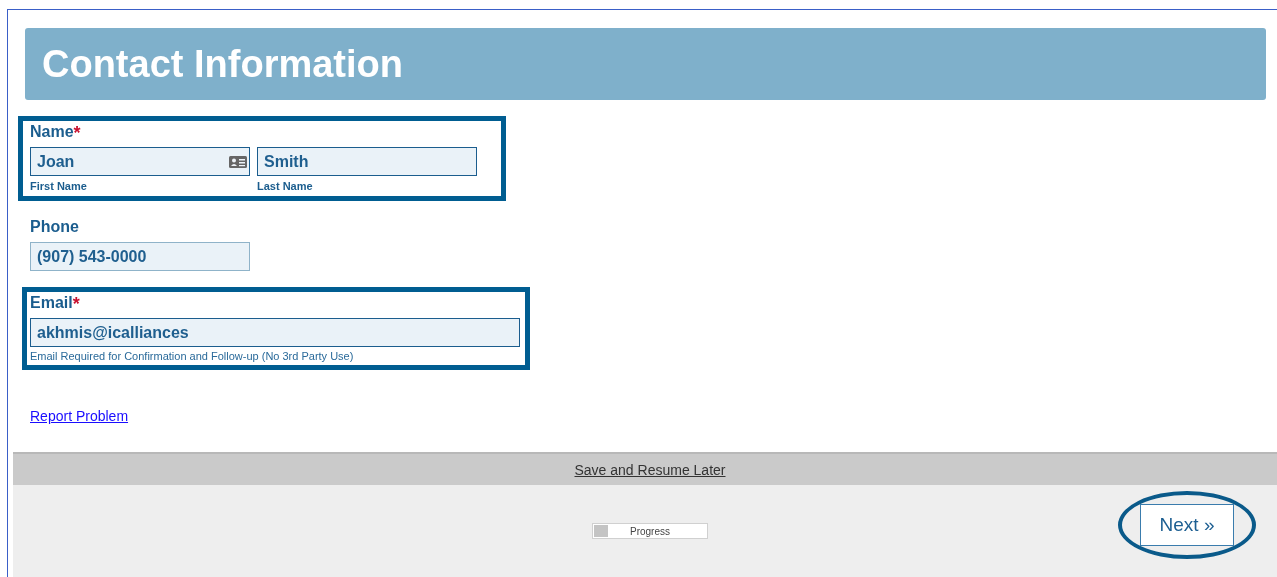  I want to click on field-value: akhmis@icalliances, so click(113, 332).